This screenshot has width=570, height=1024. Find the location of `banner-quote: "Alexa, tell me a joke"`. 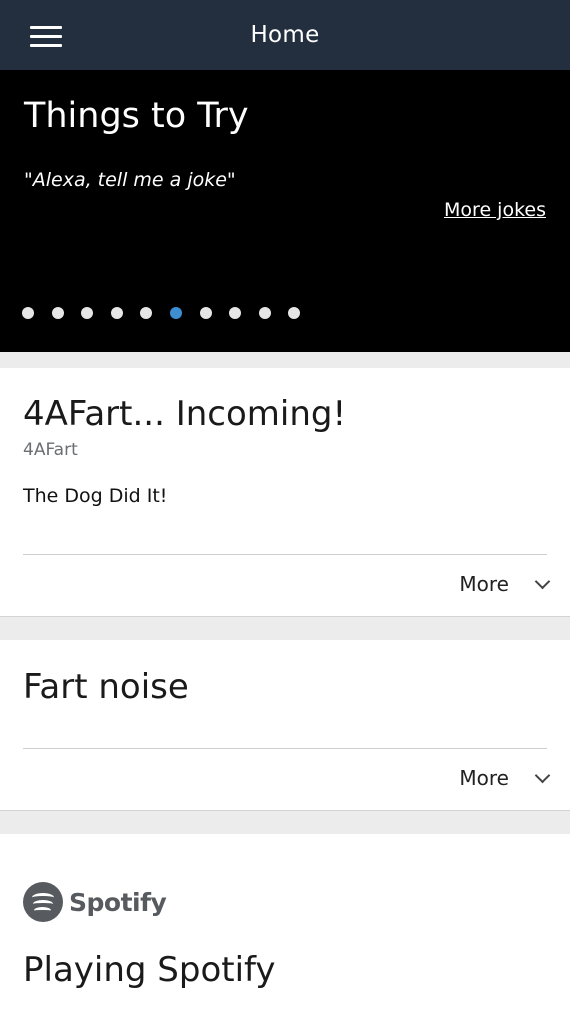

banner-quote: "Alexa, tell me a joke" is located at coordinates (130, 180).